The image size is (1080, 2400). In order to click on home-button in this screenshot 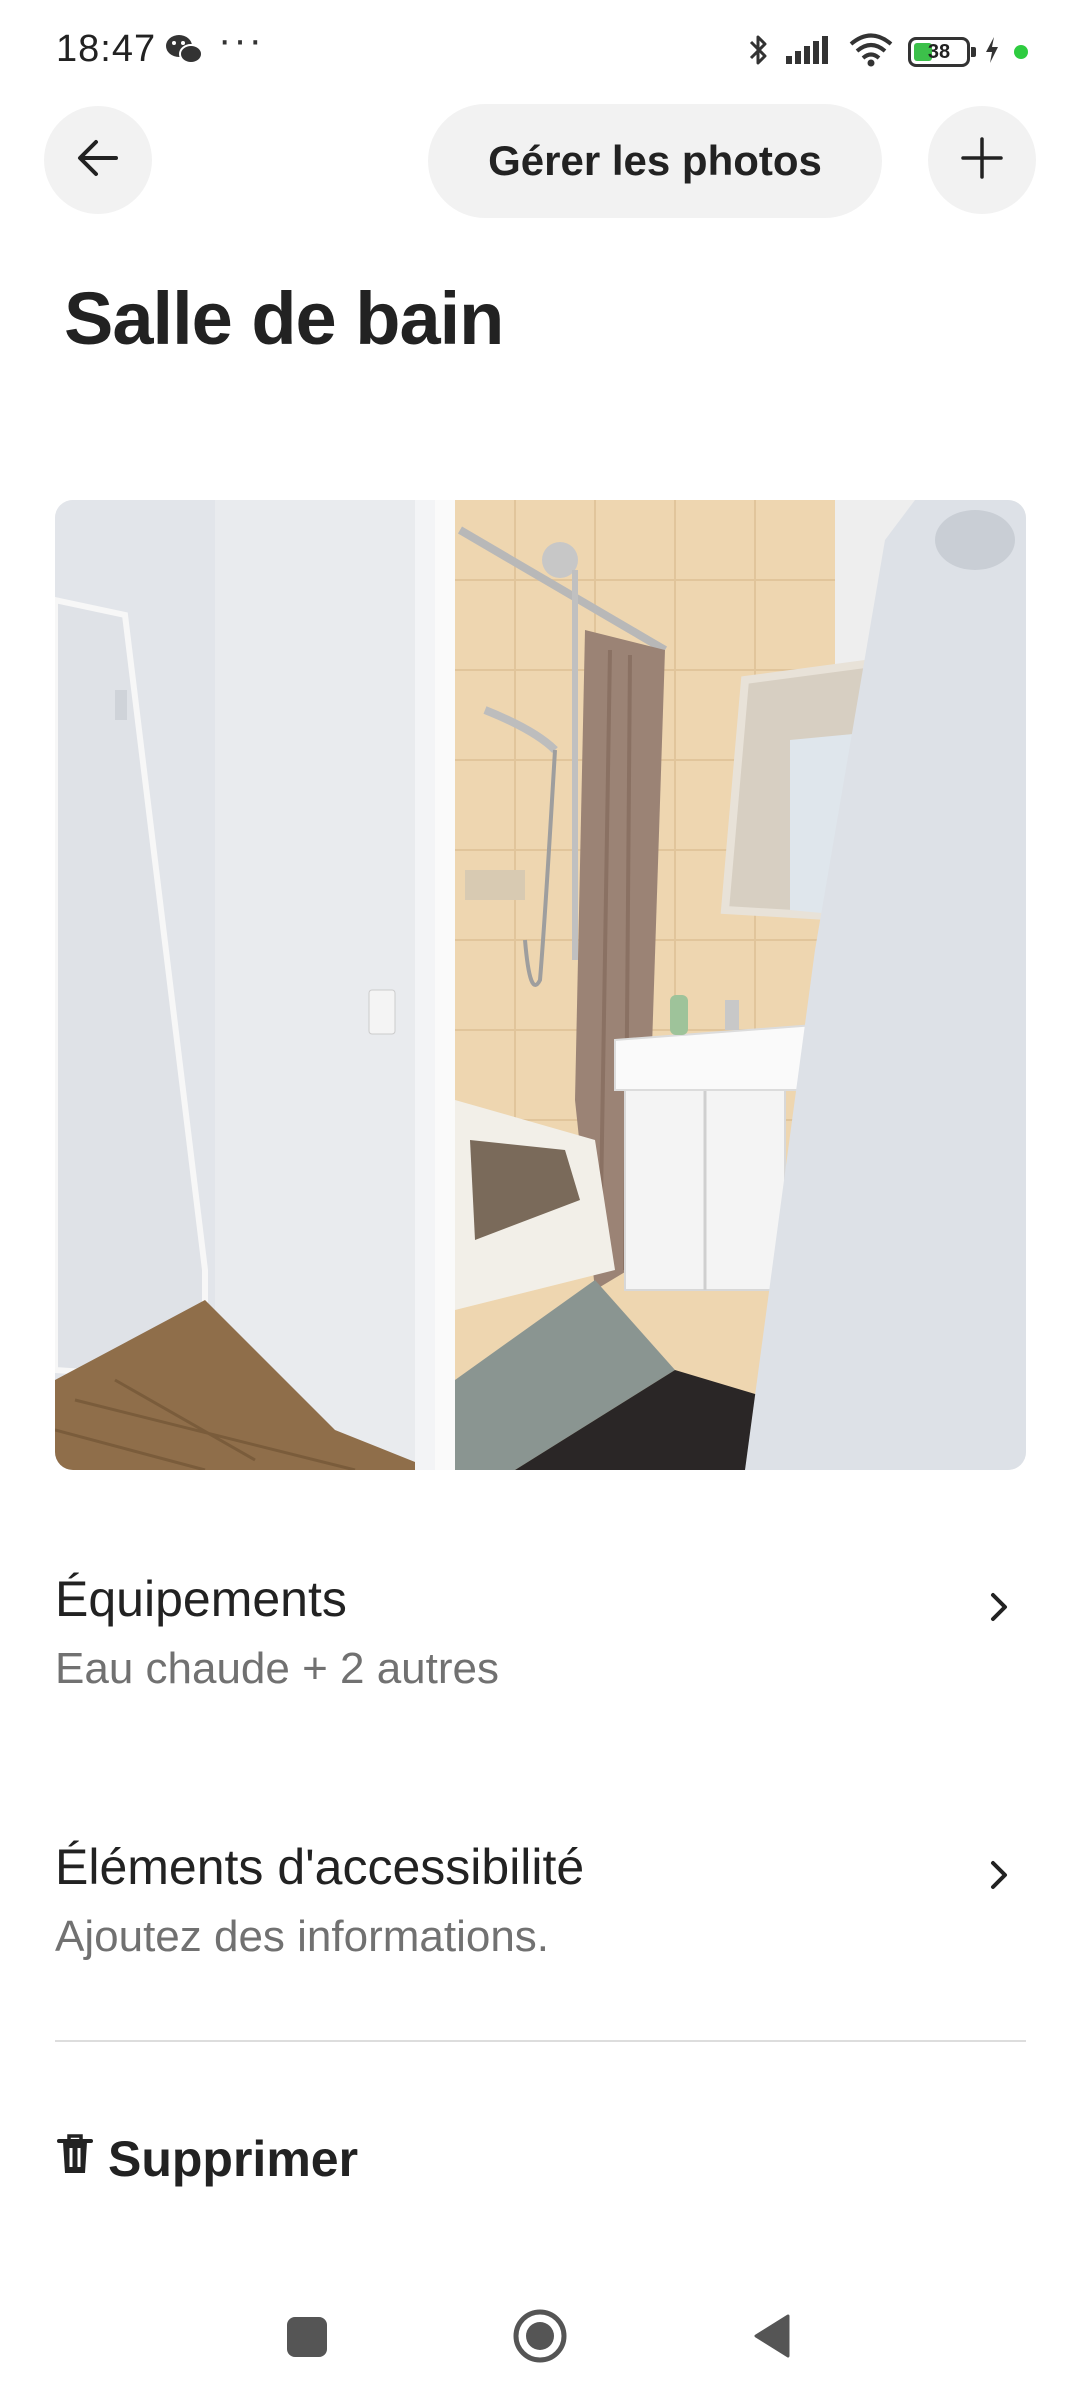, I will do `click(540, 2336)`.